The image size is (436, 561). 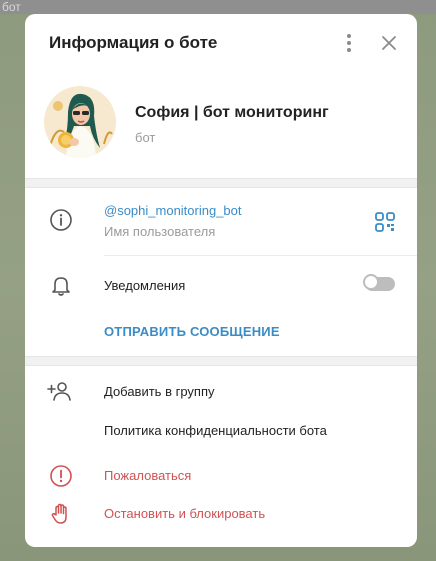 What do you see at coordinates (147, 475) in the screenshot?
I see `report-button: Пожаловаться` at bounding box center [147, 475].